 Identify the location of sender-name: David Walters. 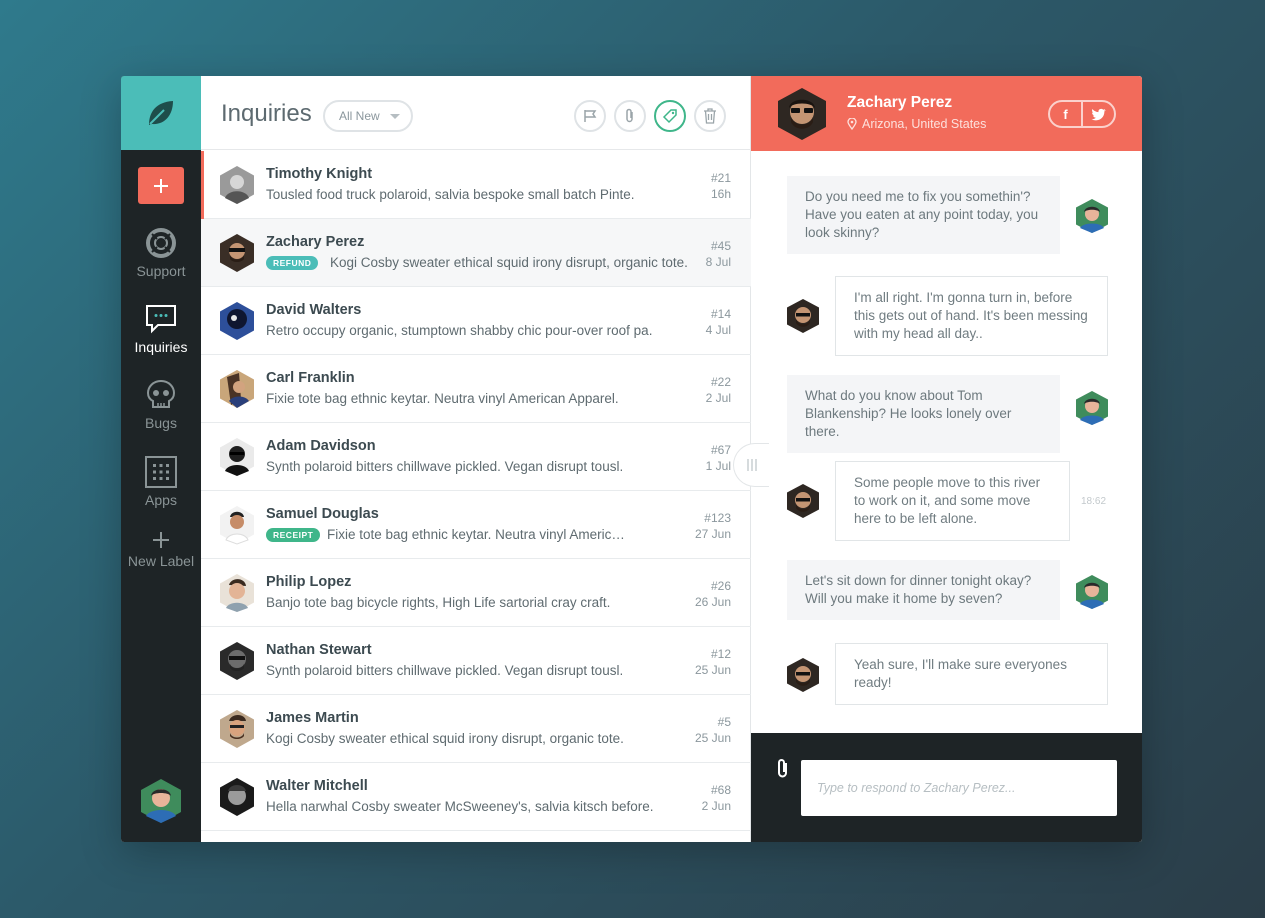
(314, 310).